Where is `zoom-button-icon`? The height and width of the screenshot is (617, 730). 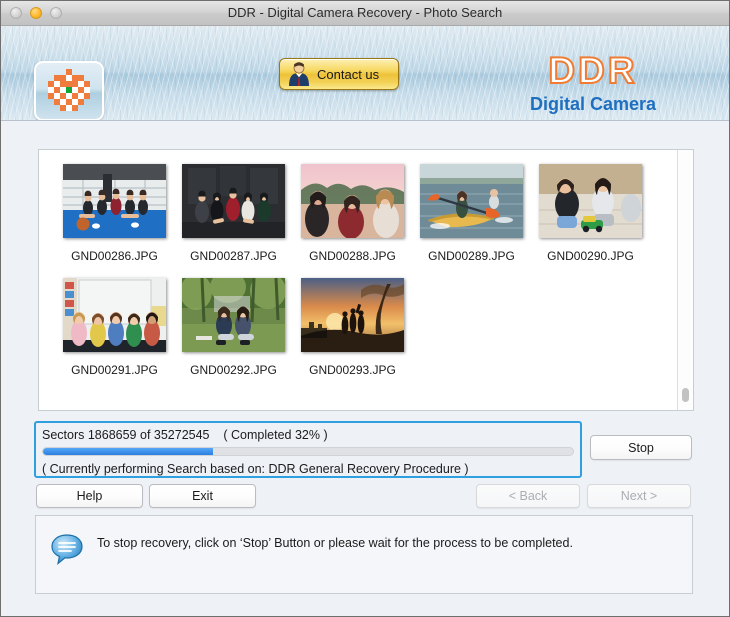 zoom-button-icon is located at coordinates (56, 13).